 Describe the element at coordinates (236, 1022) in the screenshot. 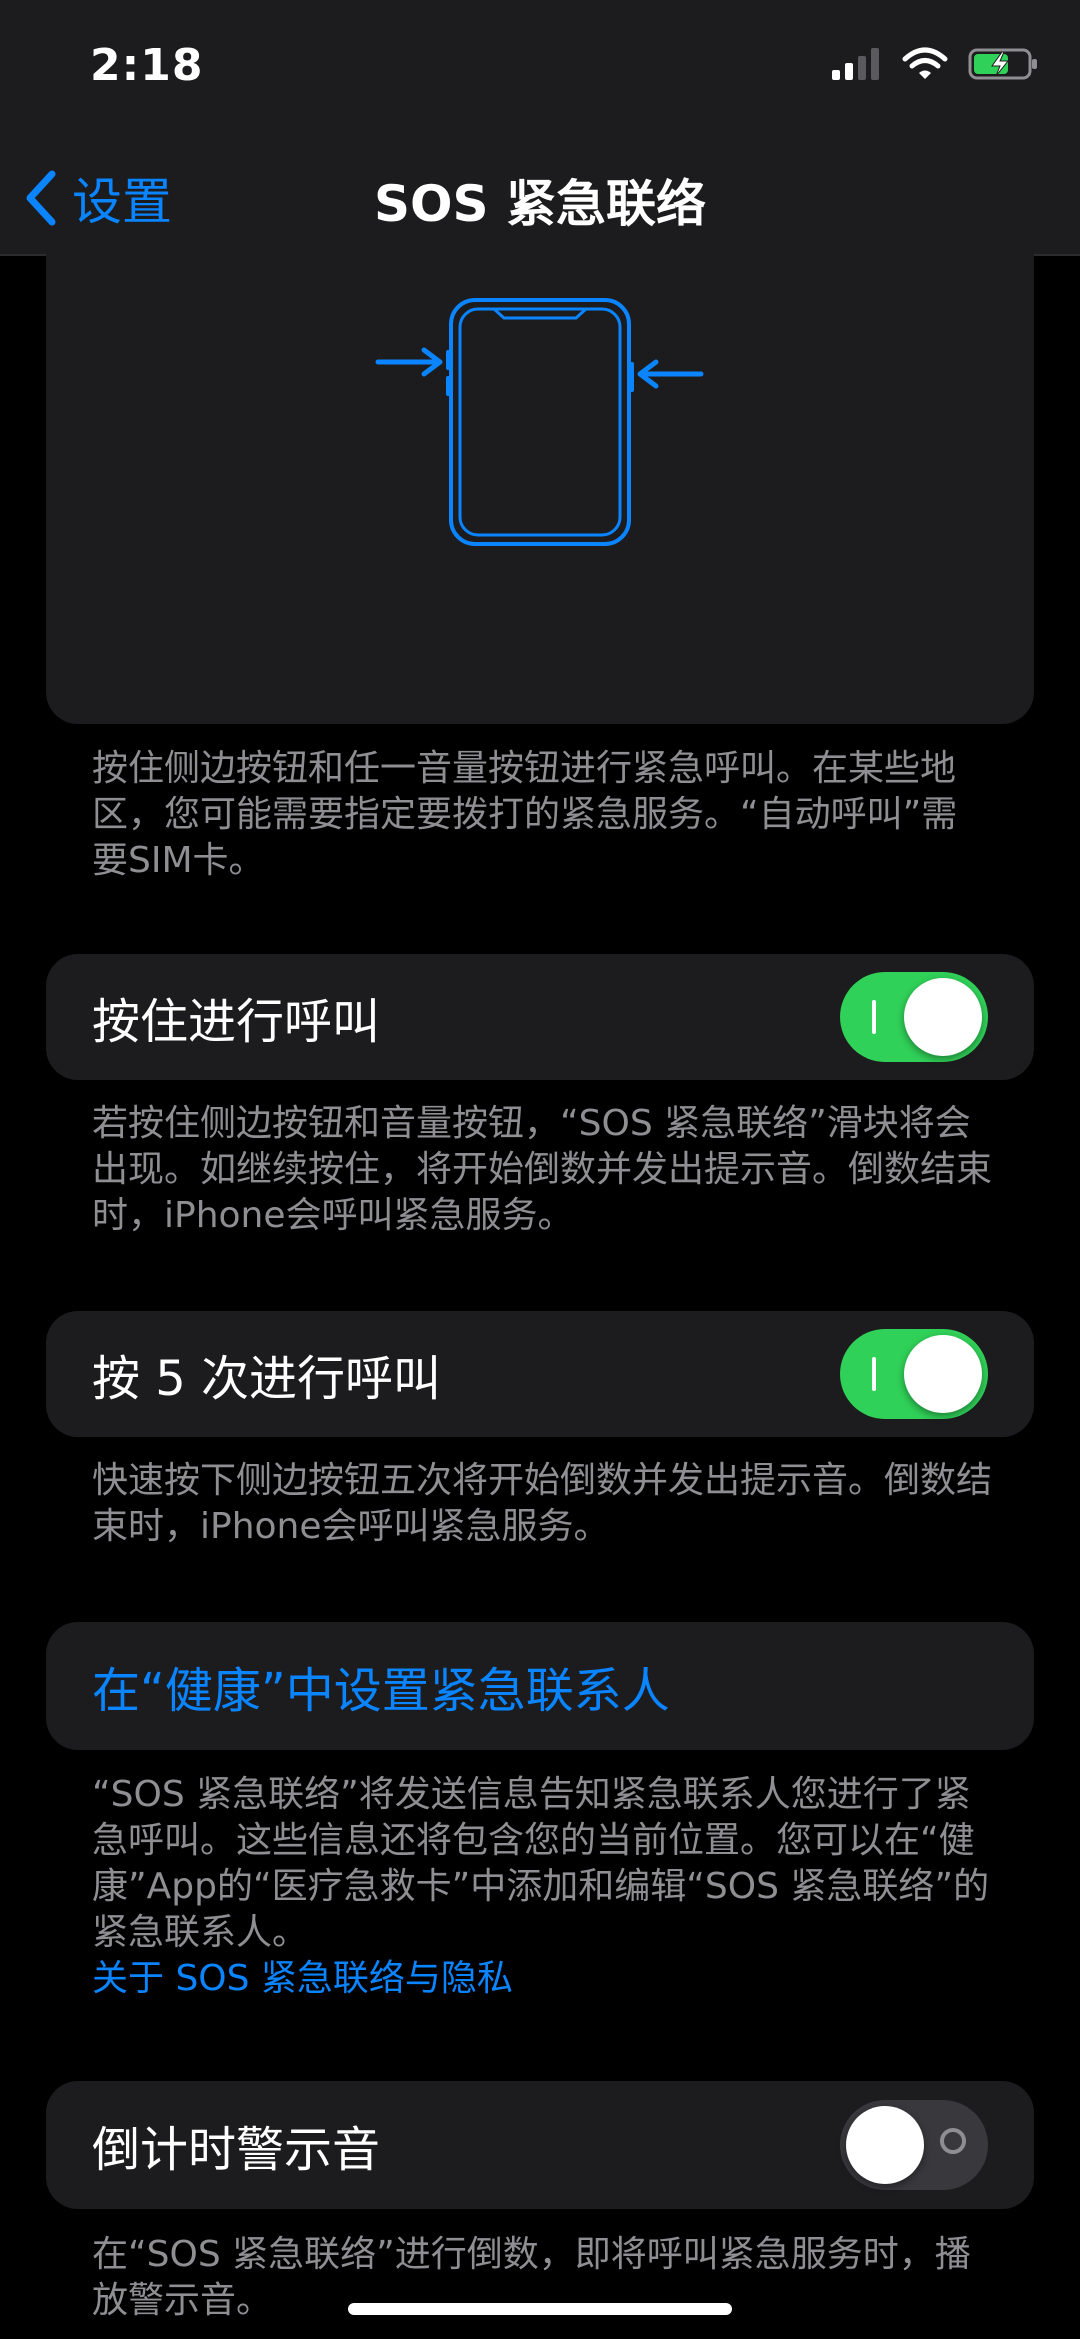

I see `hold-to-call-label: 按住进行呼叫` at that location.